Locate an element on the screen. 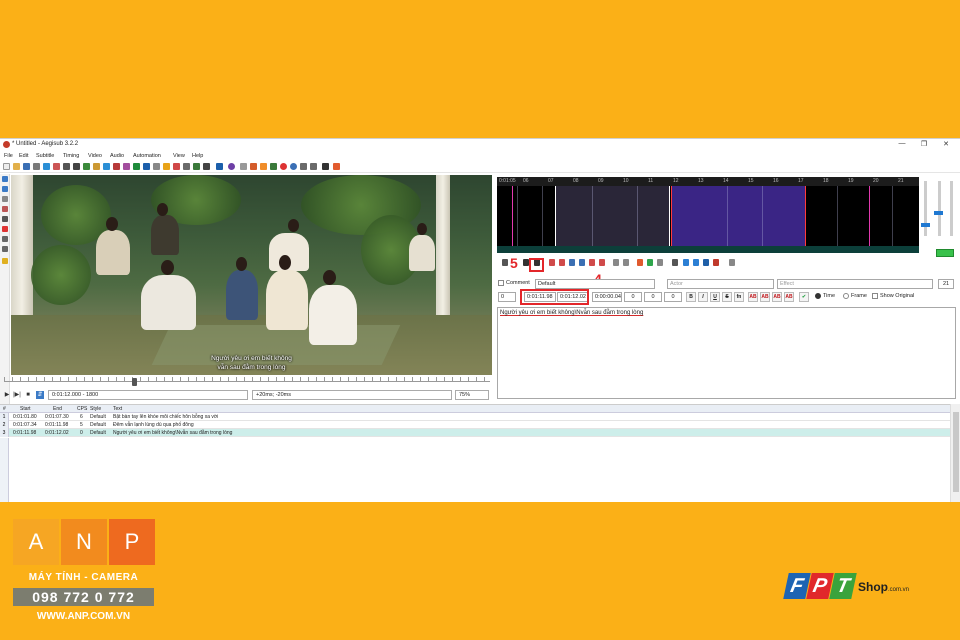 Image resolution: width=960 pixels, height=640 pixels. video-zoom-select: 75% is located at coordinates (472, 395).